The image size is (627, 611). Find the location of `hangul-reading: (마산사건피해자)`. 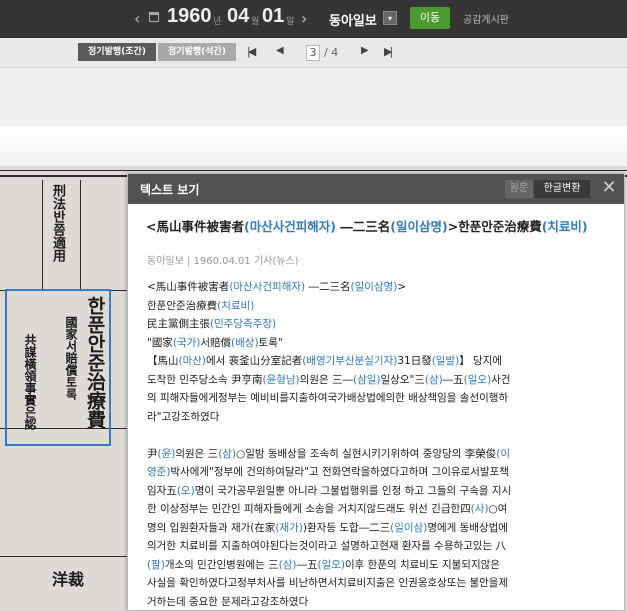

hangul-reading: (마산사건피해자) is located at coordinates (289, 226).